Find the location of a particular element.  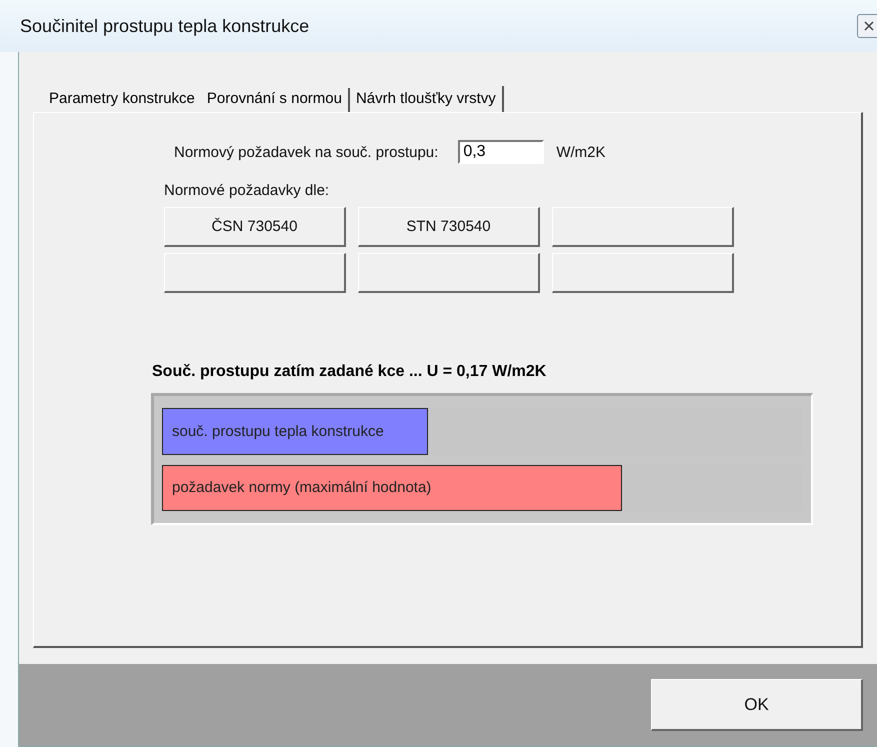

result-text: Souč. prostupu zatím zadané kce ... U = 0,17 W/m2K is located at coordinates (350, 372).